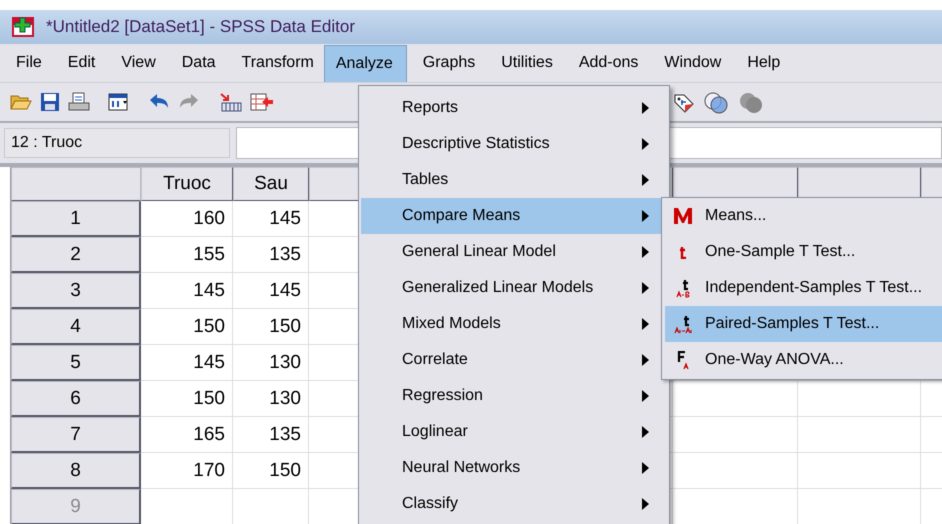 Image resolution: width=942 pixels, height=524 pixels. Describe the element at coordinates (117, 143) in the screenshot. I see `cell-reference: 12 : Truoc` at that location.